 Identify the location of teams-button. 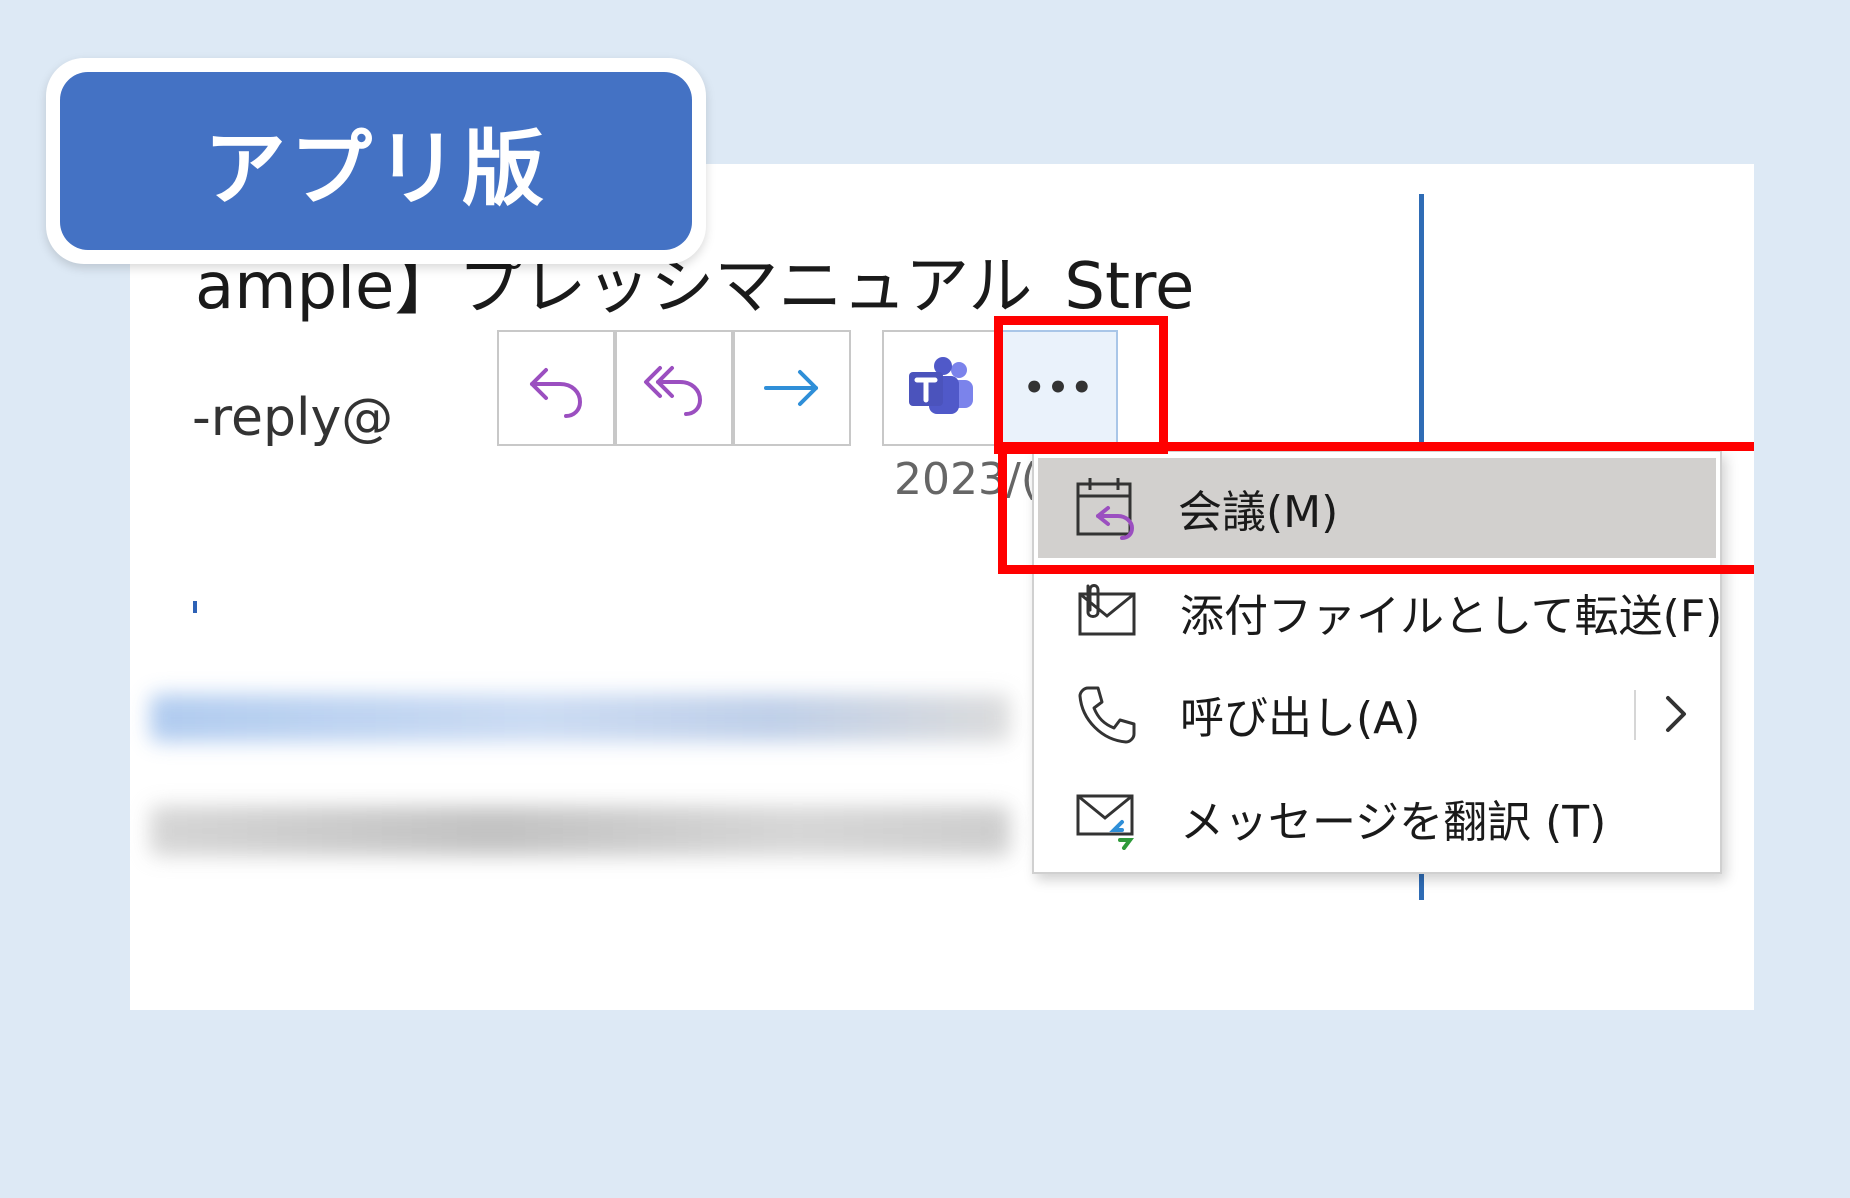
(941, 388).